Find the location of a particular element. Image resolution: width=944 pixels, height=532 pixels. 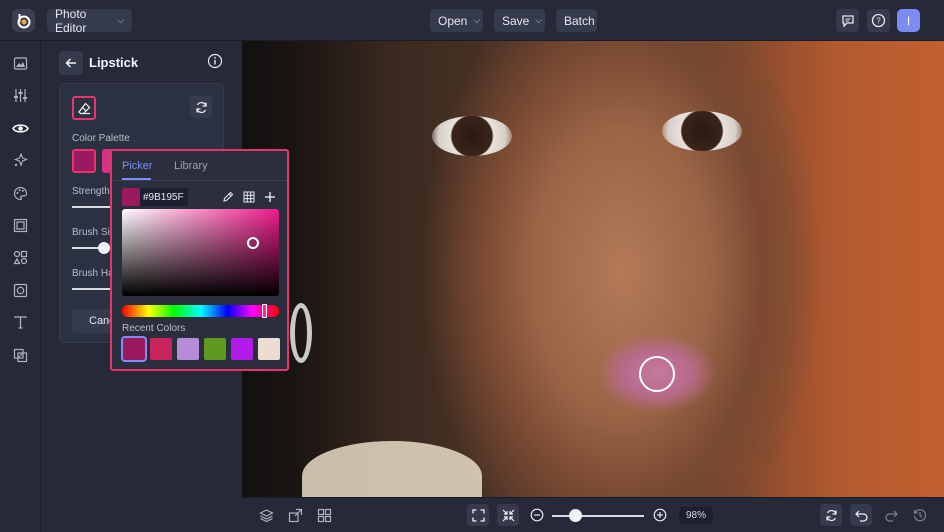

top-bar: Photo Editor ⌵ Open ⌵ Save ⌵ Batch ? I is located at coordinates (472, 20).